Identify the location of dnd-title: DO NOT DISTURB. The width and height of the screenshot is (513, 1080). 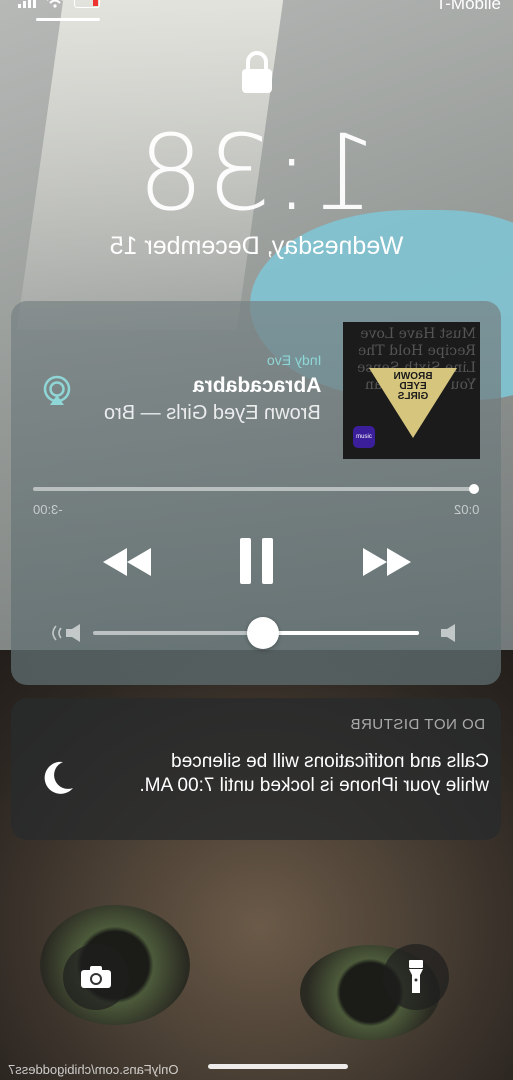
(417, 724).